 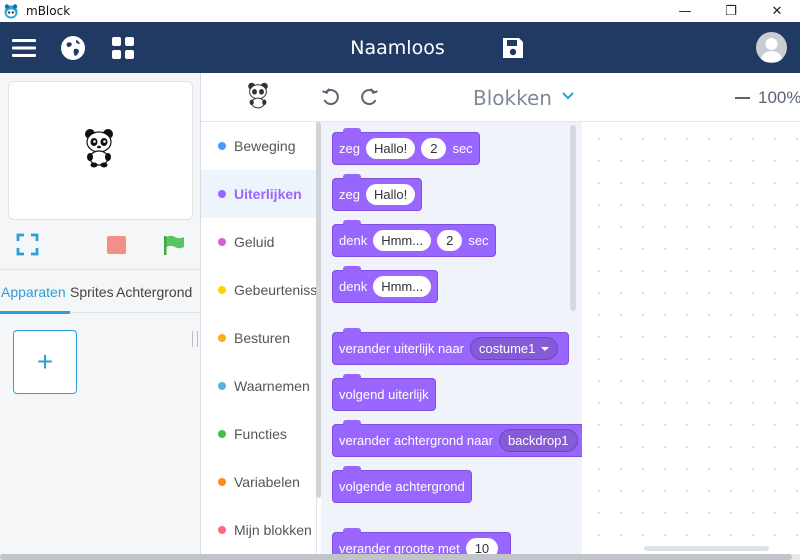 I want to click on apps-icon, so click(x=123, y=48).